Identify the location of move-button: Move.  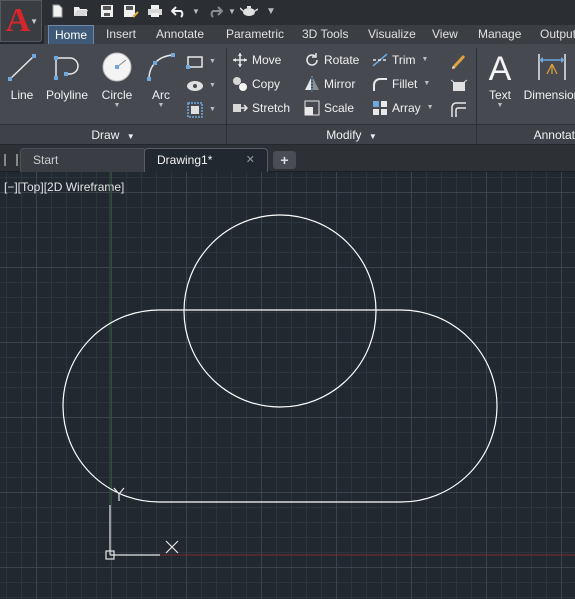
(256, 60).